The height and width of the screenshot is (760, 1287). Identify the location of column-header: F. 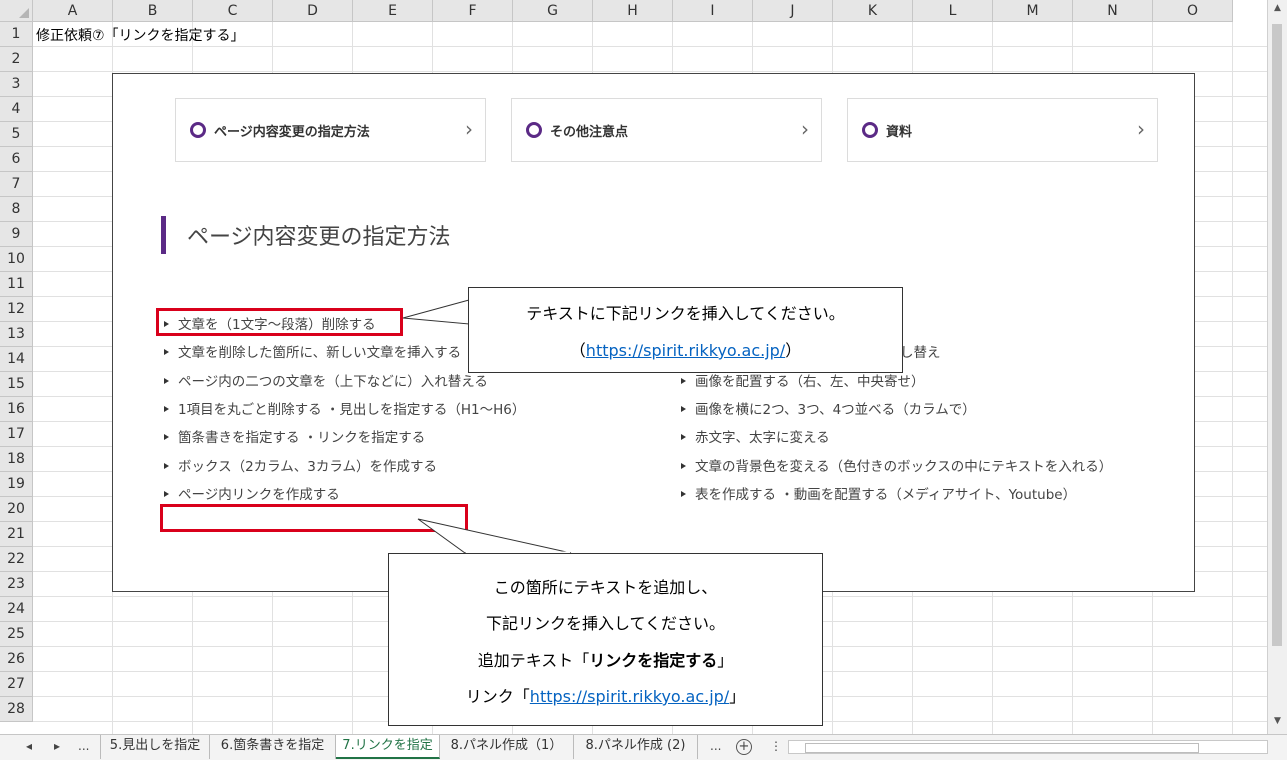
(473, 11).